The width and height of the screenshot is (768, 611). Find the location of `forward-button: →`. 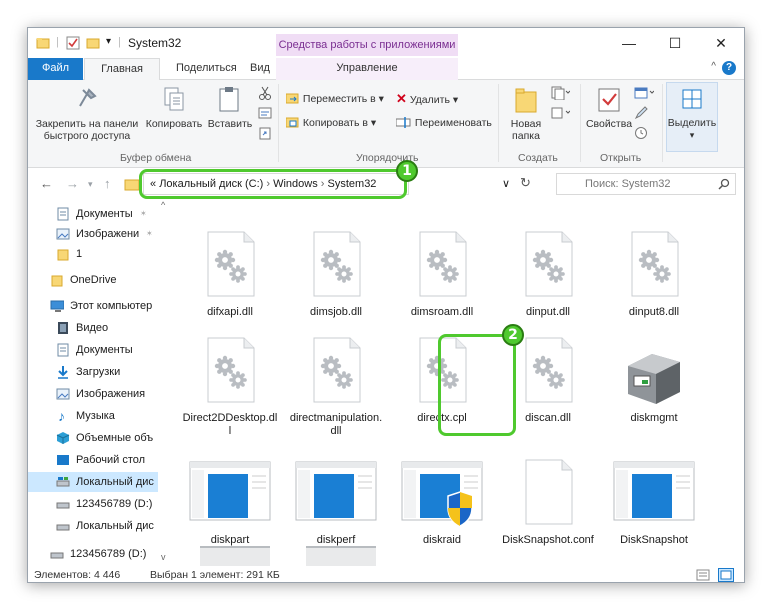

forward-button: → is located at coordinates (72, 183).